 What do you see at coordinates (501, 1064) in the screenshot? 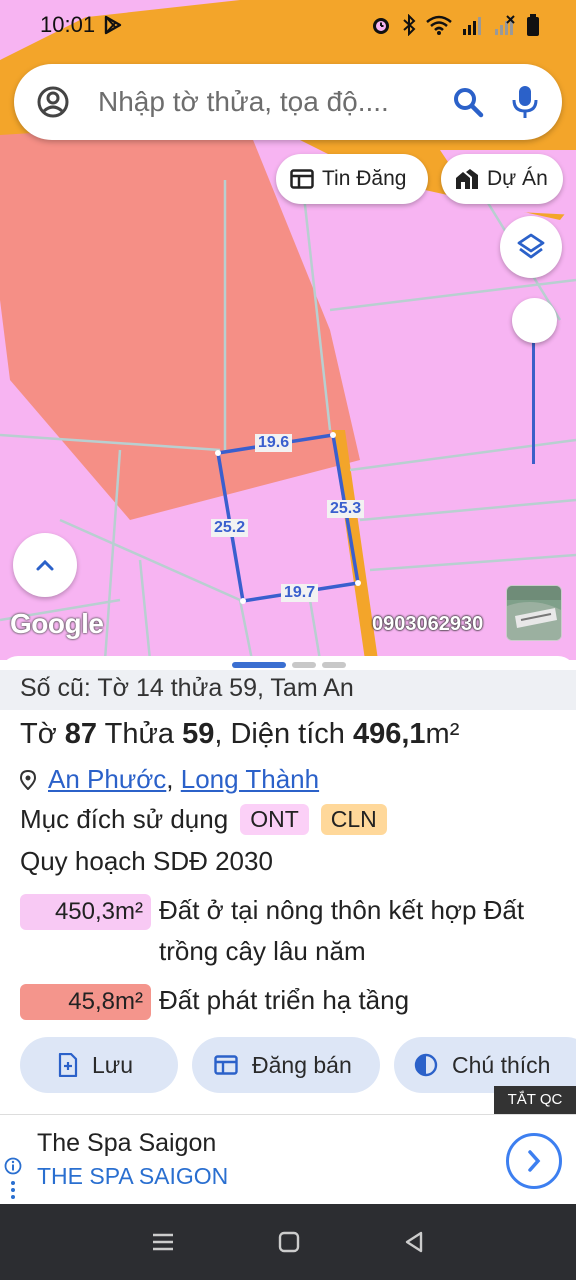
I see `legend-label: Chú thích` at bounding box center [501, 1064].